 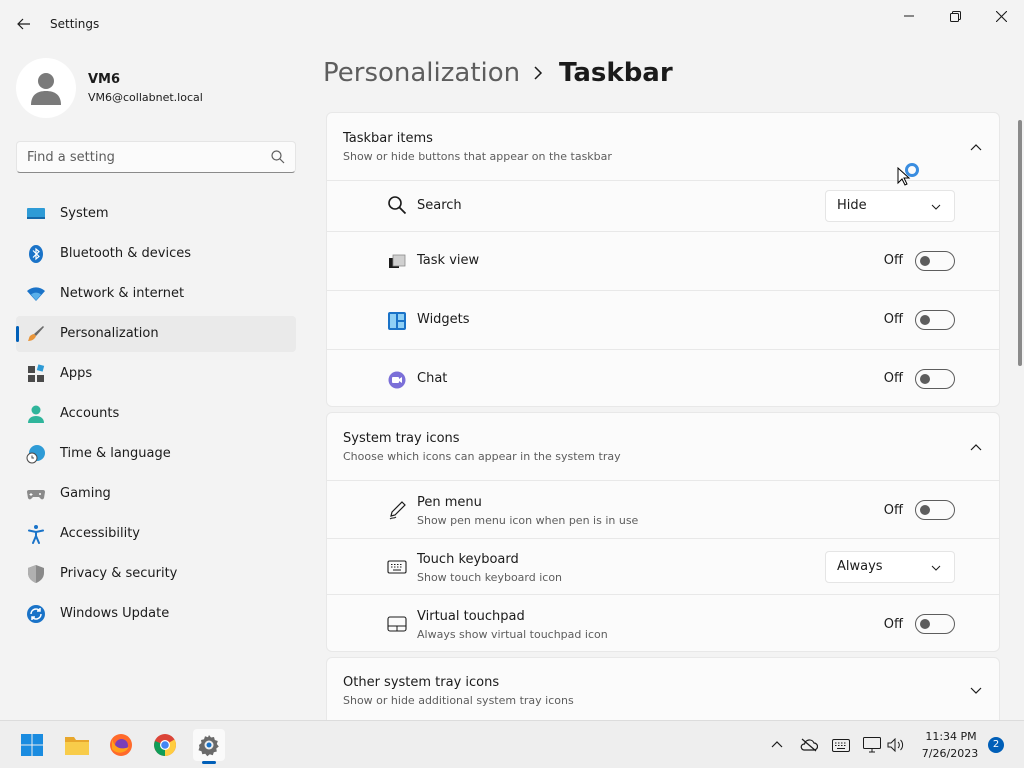 What do you see at coordinates (904, 176) in the screenshot?
I see `mouse-cursor-icon` at bounding box center [904, 176].